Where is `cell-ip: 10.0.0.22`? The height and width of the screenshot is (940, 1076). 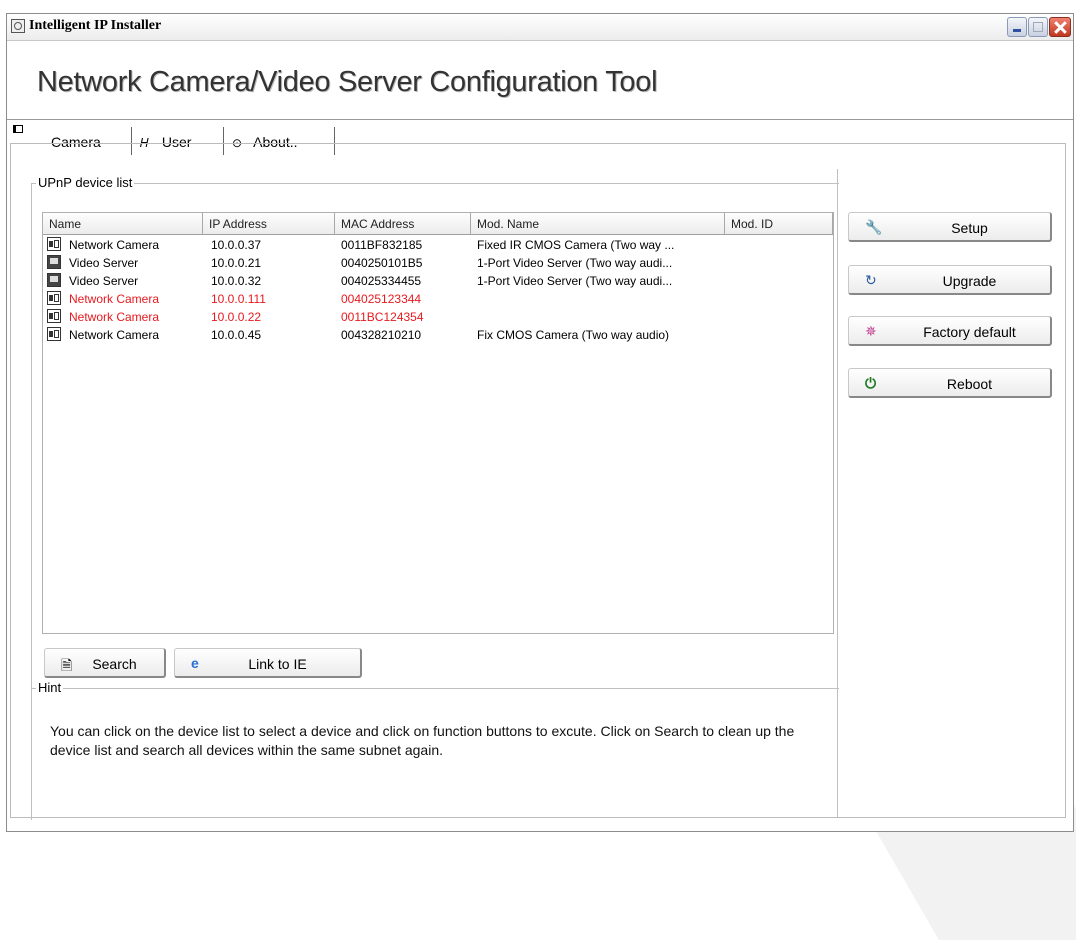
cell-ip: 10.0.0.22 is located at coordinates (236, 317).